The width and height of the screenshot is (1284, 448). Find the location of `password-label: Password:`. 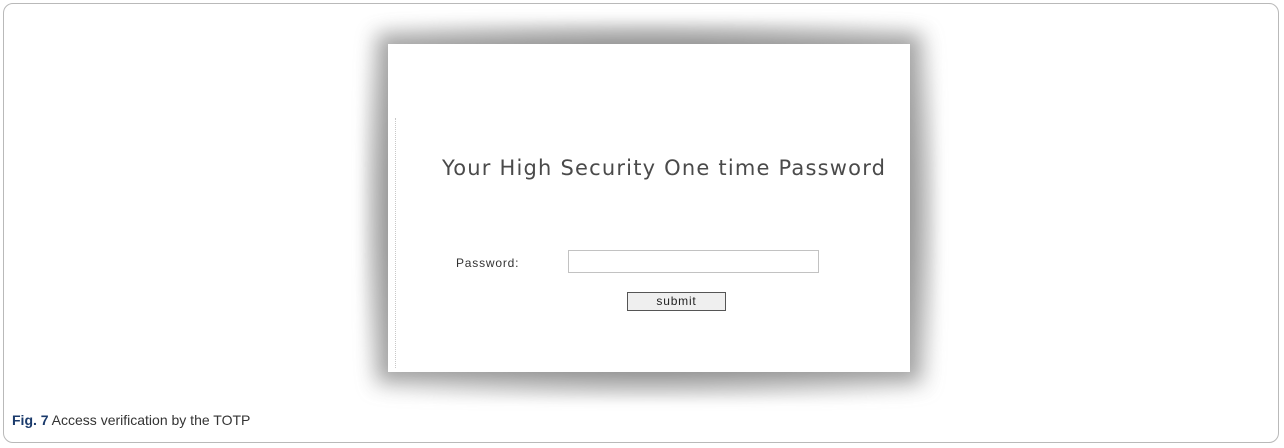

password-label: Password: is located at coordinates (488, 263).